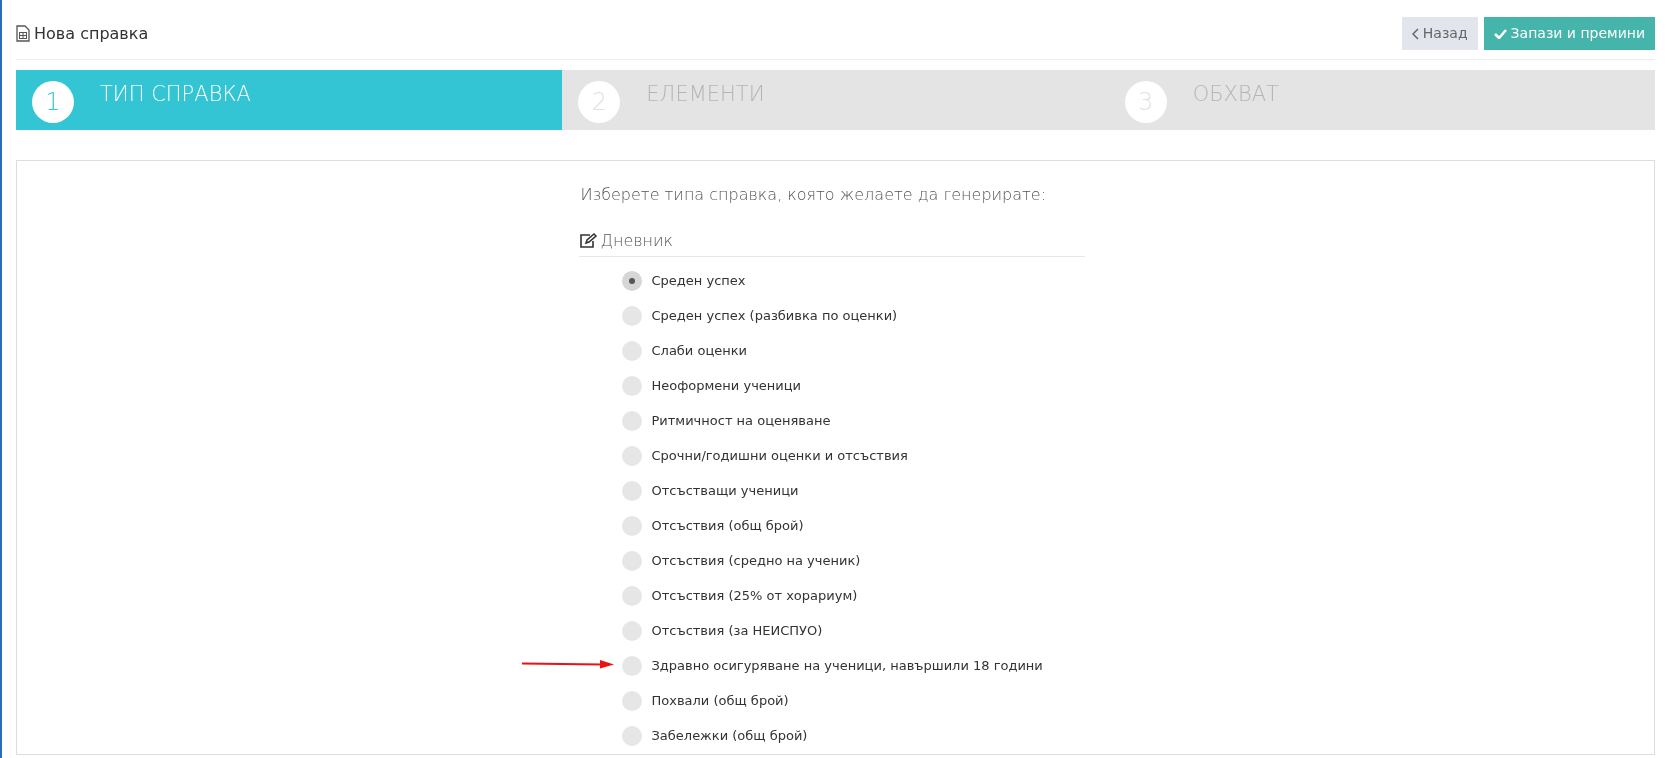  I want to click on spreadsheet-icon, so click(23, 33).